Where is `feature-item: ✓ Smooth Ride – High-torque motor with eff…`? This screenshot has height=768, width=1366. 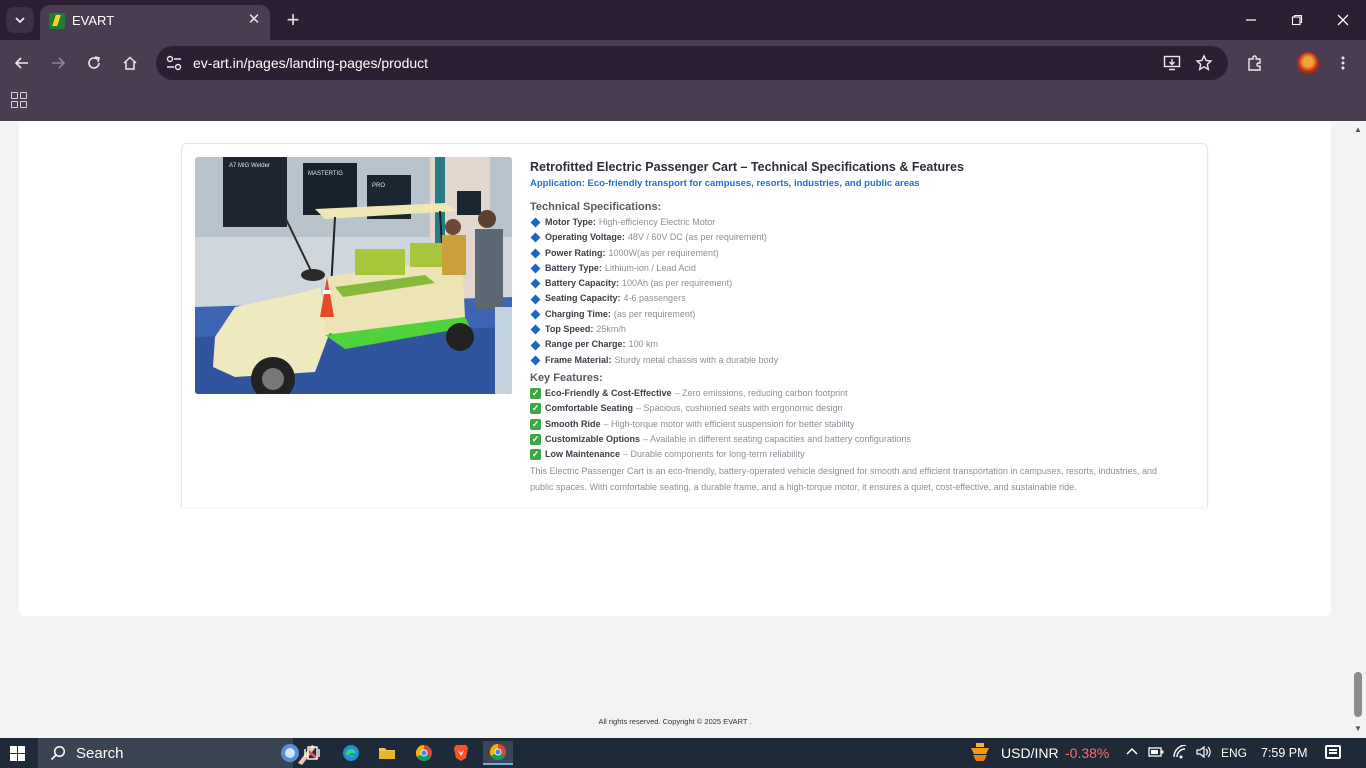 feature-item: ✓ Smooth Ride – High-torque motor with eff… is located at coordinates (860, 424).